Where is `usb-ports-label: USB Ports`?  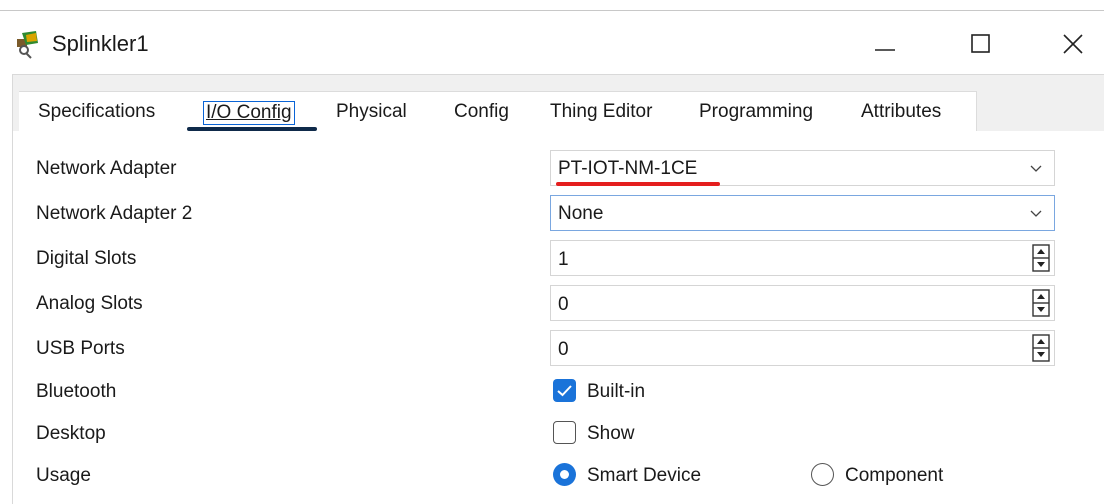
usb-ports-label: USB Ports is located at coordinates (80, 348).